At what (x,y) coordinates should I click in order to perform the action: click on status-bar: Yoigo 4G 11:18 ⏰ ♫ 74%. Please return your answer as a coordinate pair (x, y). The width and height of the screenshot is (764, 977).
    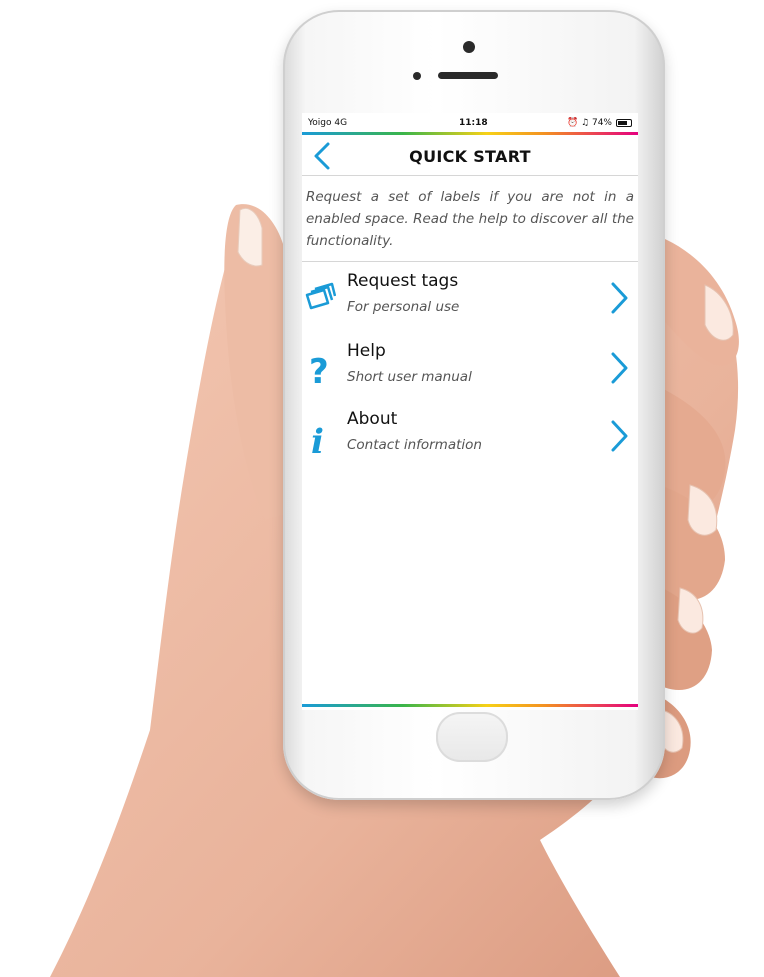
    Looking at the image, I should click on (470, 123).